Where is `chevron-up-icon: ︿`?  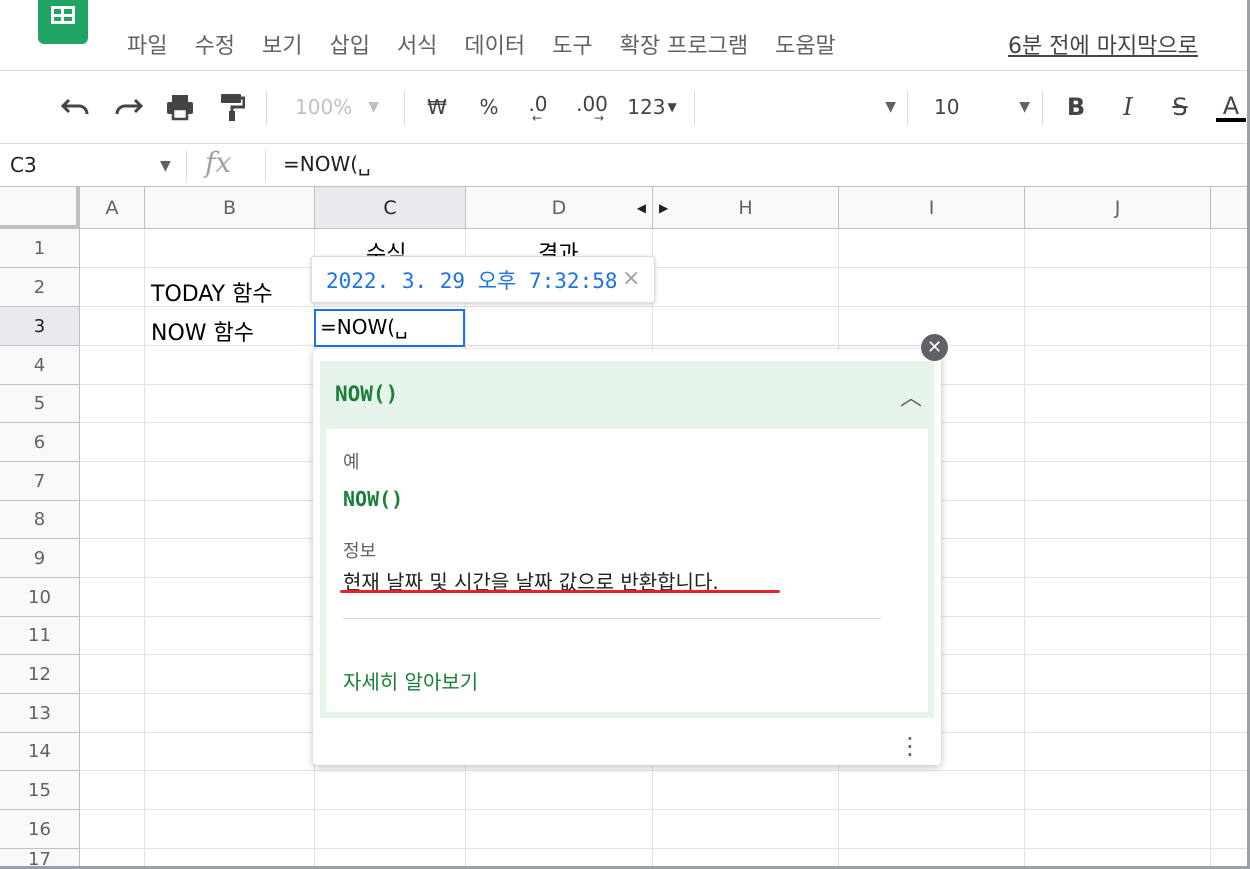 chevron-up-icon: ︿ is located at coordinates (911, 396).